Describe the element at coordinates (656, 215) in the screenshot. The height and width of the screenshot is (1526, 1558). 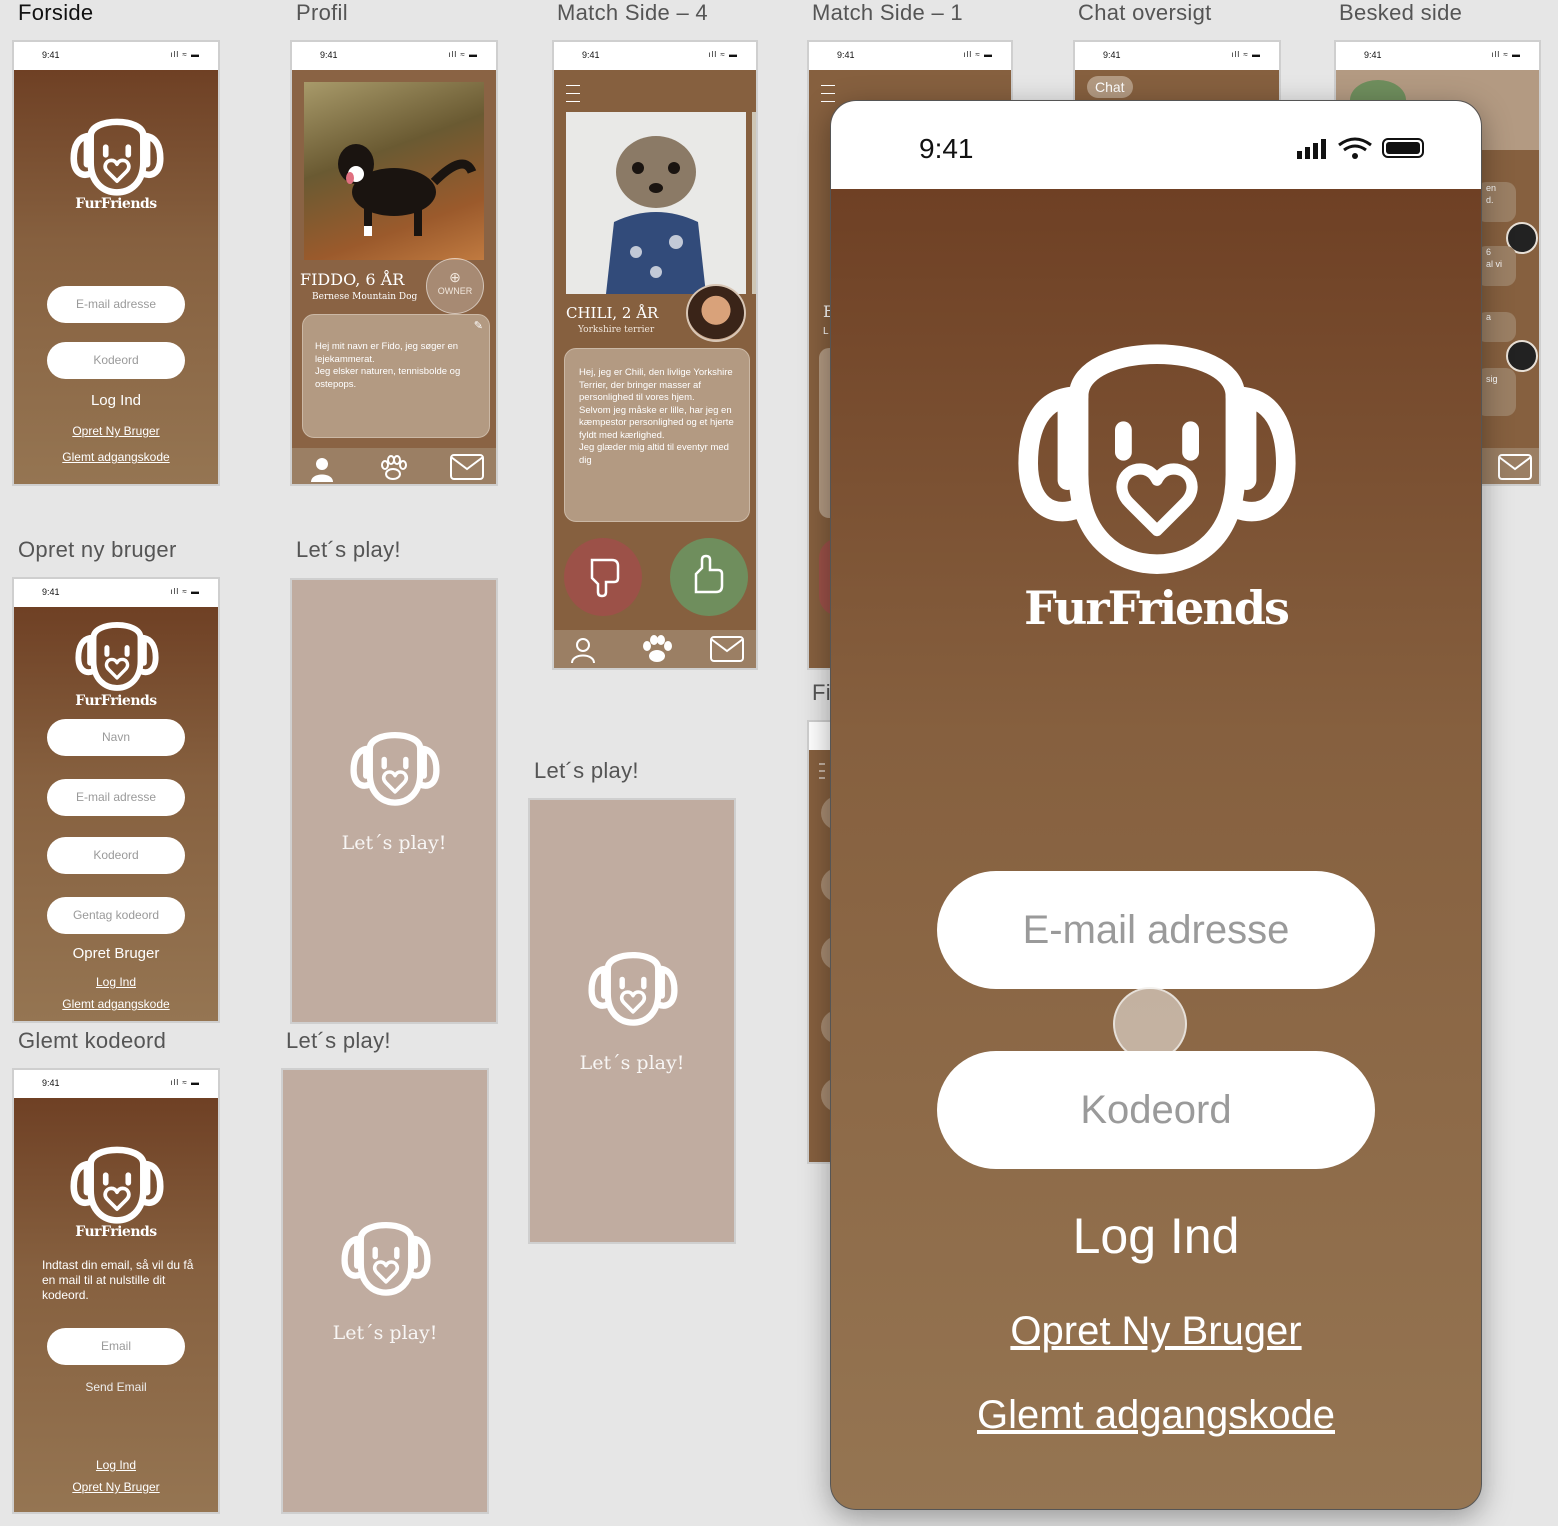
I see `yorkshire-dog-illustration` at that location.